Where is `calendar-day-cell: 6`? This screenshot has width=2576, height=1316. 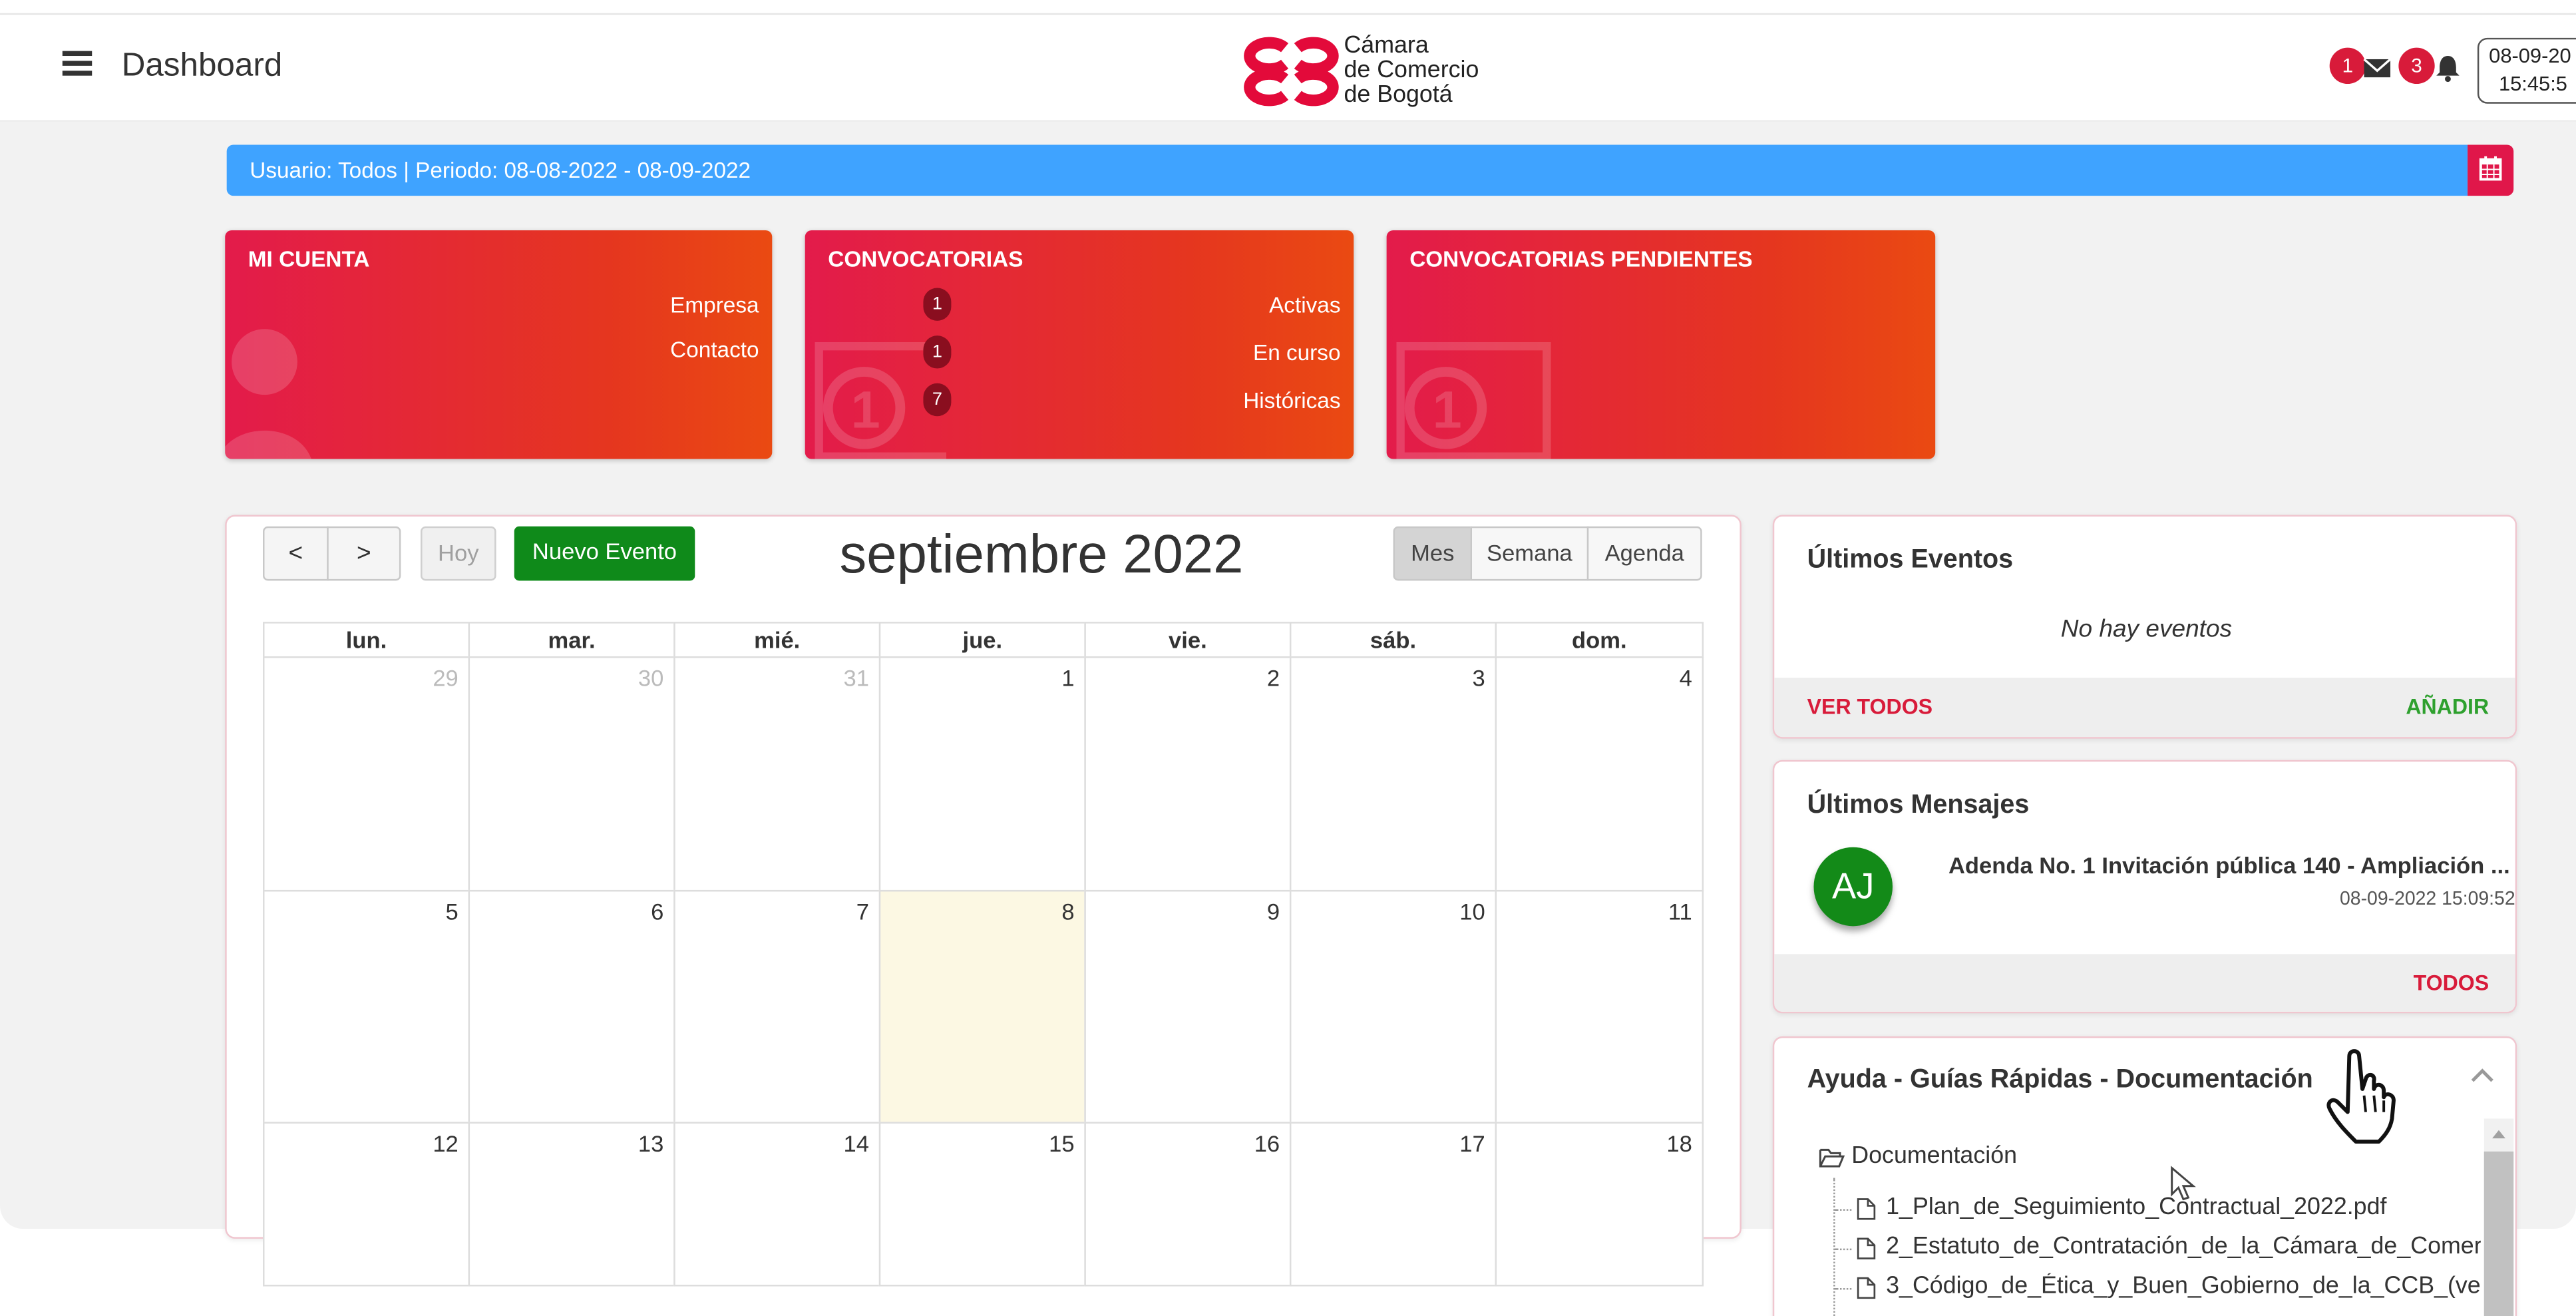 calendar-day-cell: 6 is located at coordinates (572, 1006).